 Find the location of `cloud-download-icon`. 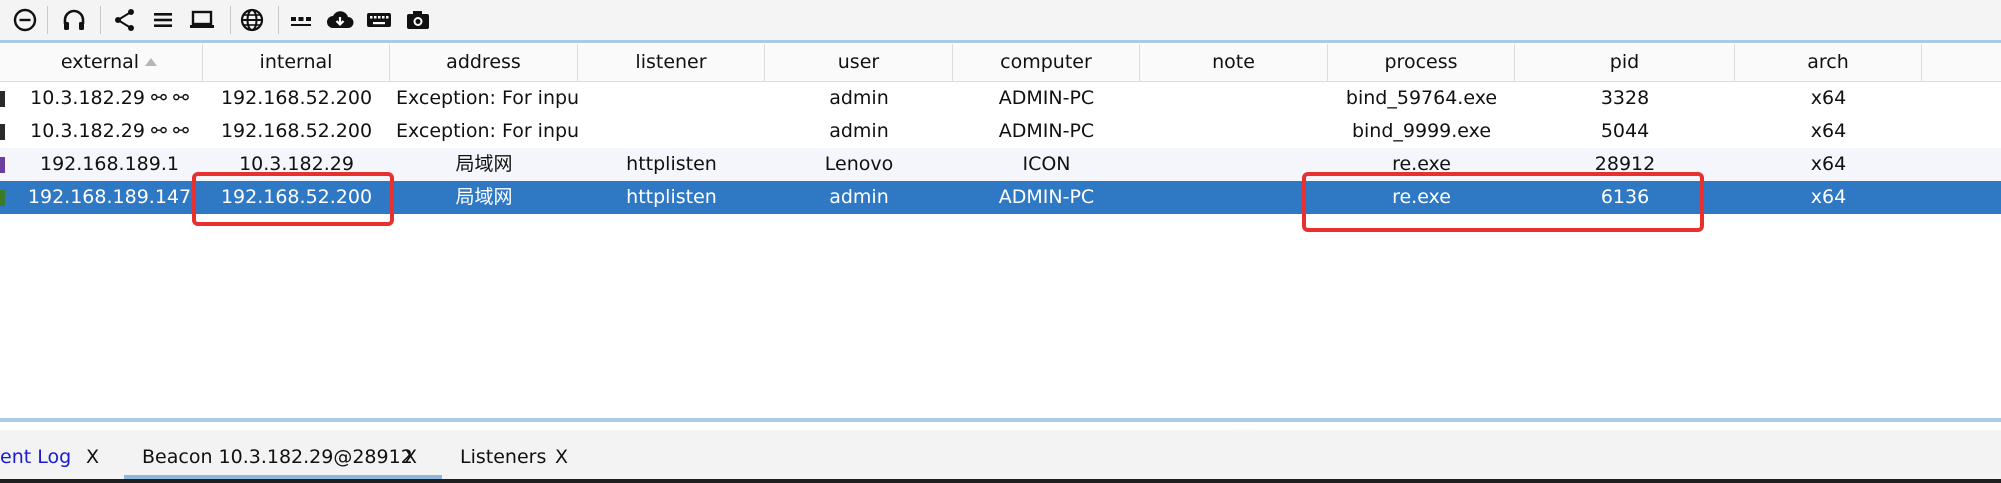

cloud-download-icon is located at coordinates (340, 20).